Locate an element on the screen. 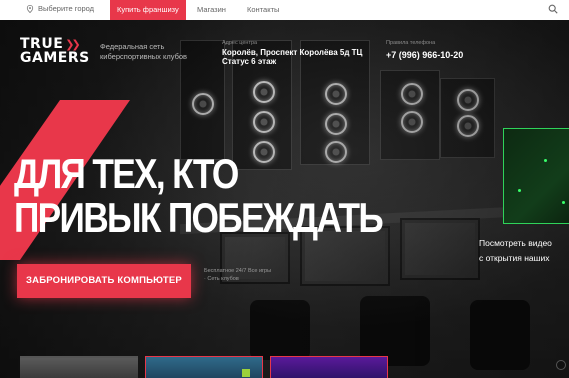 The image size is (569, 378). search-icon is located at coordinates (553, 9).